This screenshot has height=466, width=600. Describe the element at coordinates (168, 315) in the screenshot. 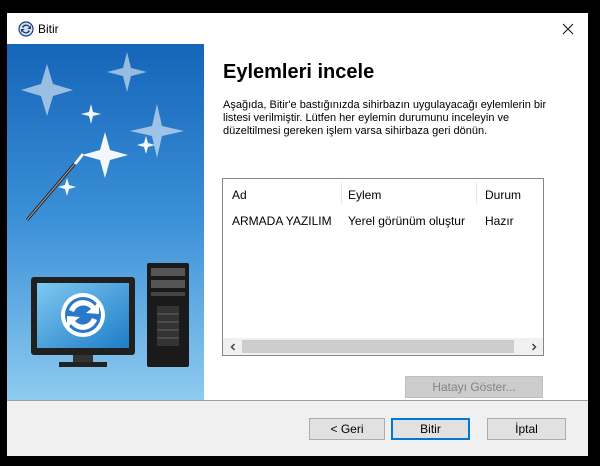

I see `computer-tower-icon` at that location.